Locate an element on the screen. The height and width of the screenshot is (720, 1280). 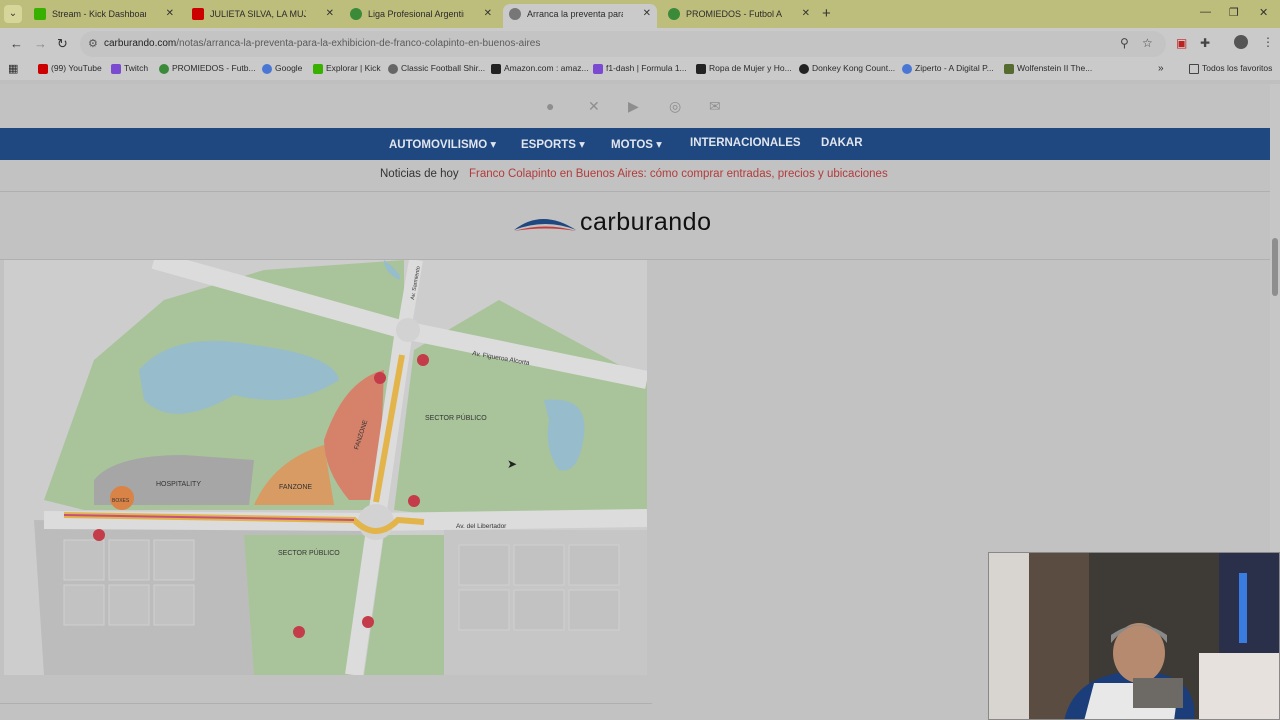
bookmark-label: Explorar | Kick is located at coordinates (353, 68).